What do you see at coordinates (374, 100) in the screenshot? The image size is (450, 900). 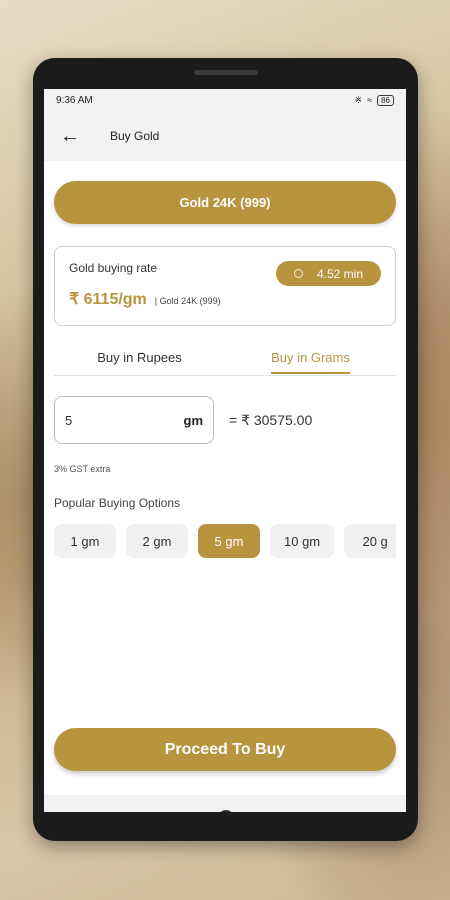 I see `status-icons: ※ ≈ 86` at bounding box center [374, 100].